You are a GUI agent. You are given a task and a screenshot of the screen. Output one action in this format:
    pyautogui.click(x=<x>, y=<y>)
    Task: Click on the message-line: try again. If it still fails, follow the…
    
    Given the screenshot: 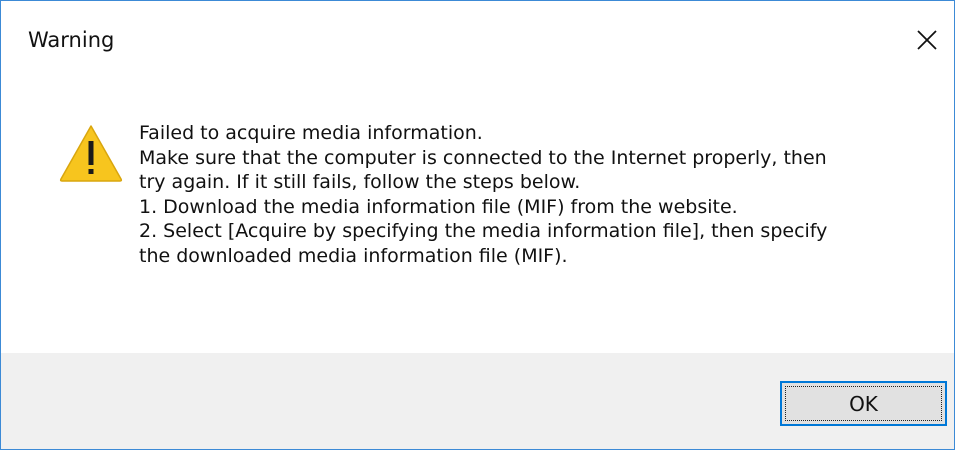 What is the action you would take?
    pyautogui.click(x=360, y=182)
    